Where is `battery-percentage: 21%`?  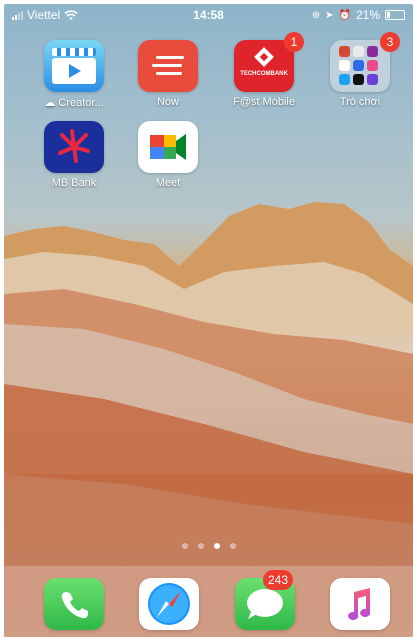
battery-percentage: 21% is located at coordinates (367, 15).